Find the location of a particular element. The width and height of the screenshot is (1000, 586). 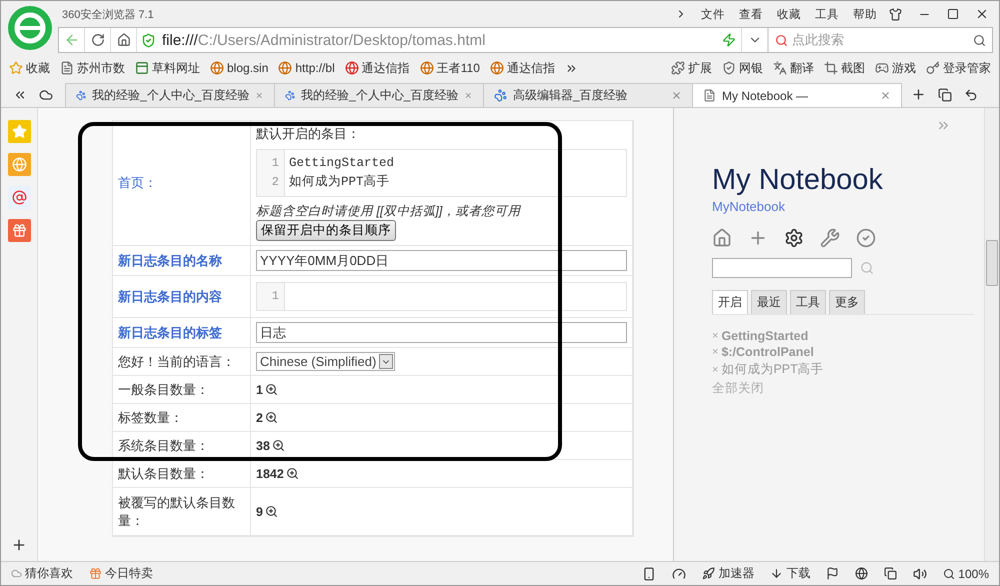

page-icon is located at coordinates (709, 95).